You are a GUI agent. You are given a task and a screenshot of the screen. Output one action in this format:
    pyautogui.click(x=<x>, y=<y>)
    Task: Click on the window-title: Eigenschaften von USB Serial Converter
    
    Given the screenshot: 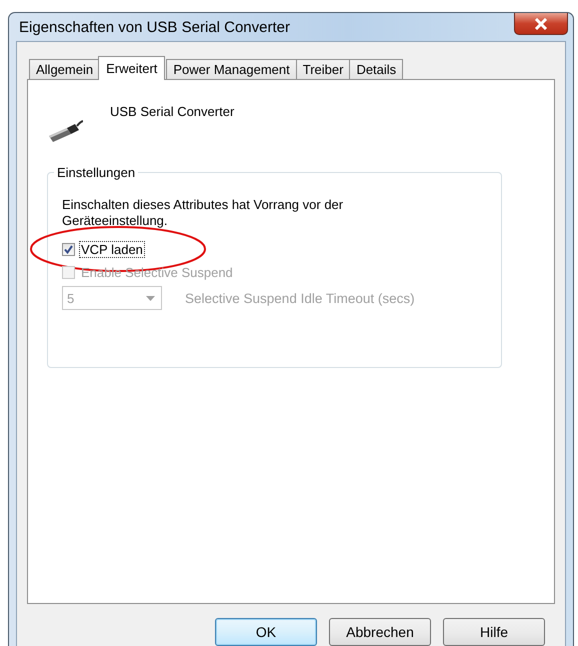 What is the action you would take?
    pyautogui.click(x=154, y=27)
    